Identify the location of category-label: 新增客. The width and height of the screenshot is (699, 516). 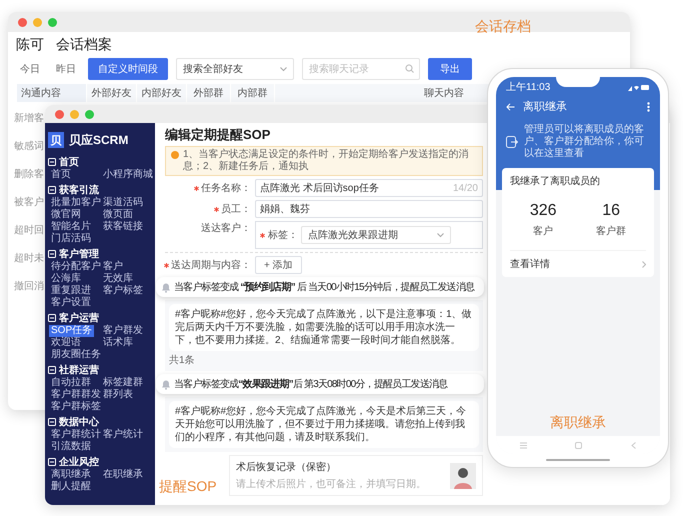
(29, 119).